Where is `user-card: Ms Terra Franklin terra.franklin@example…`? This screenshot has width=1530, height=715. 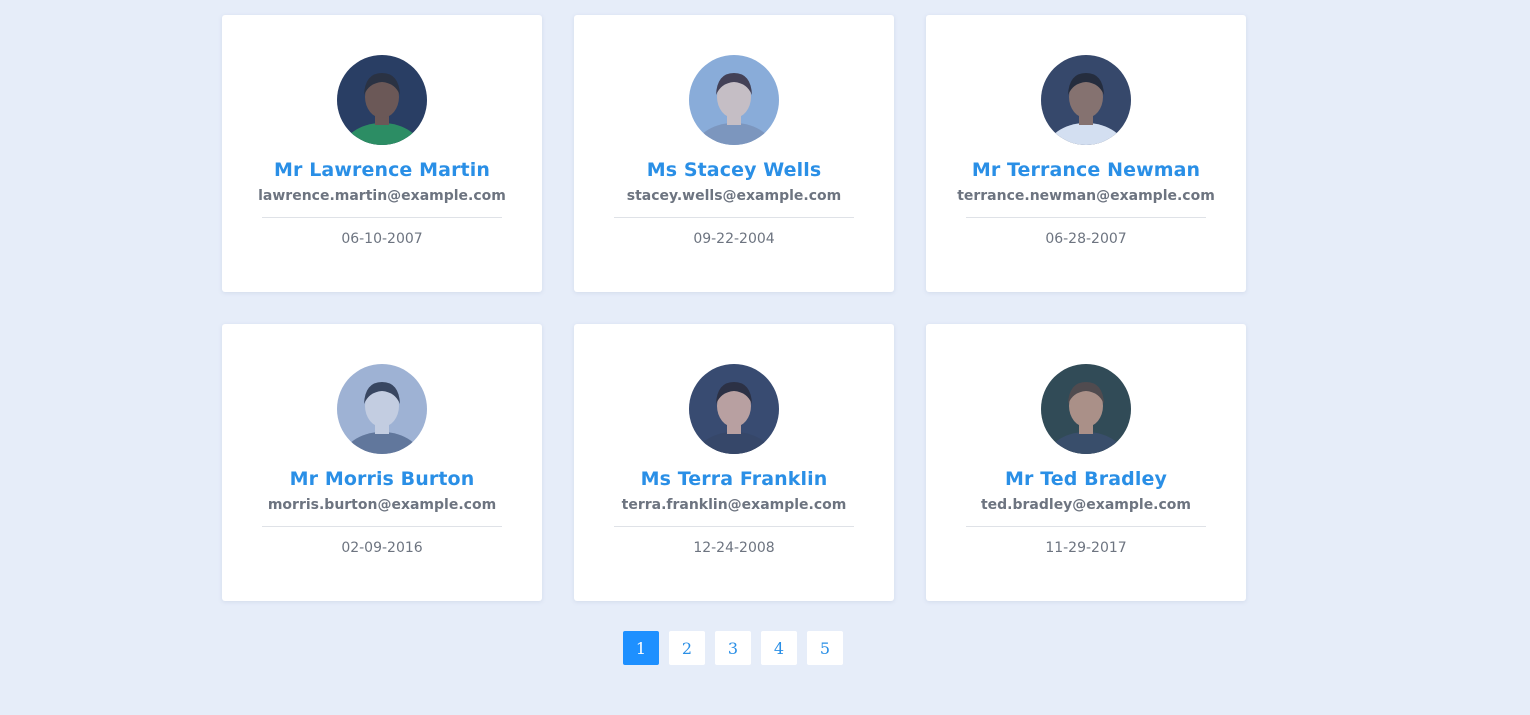 user-card: Ms Terra Franklin terra.franklin@example… is located at coordinates (734, 462).